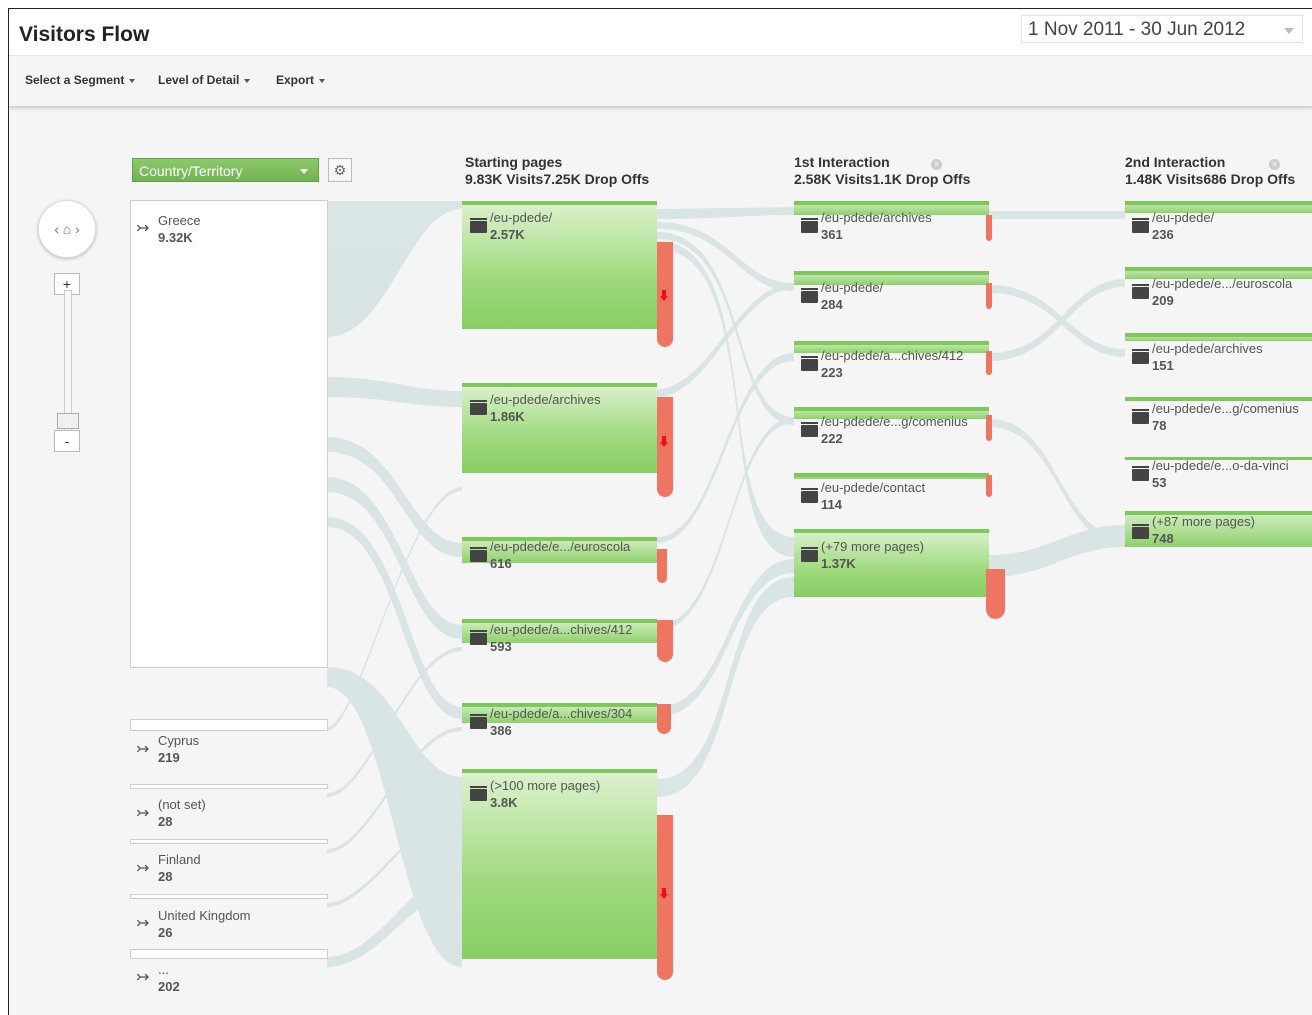  I want to click on country-label: Finland 28, so click(179, 868).